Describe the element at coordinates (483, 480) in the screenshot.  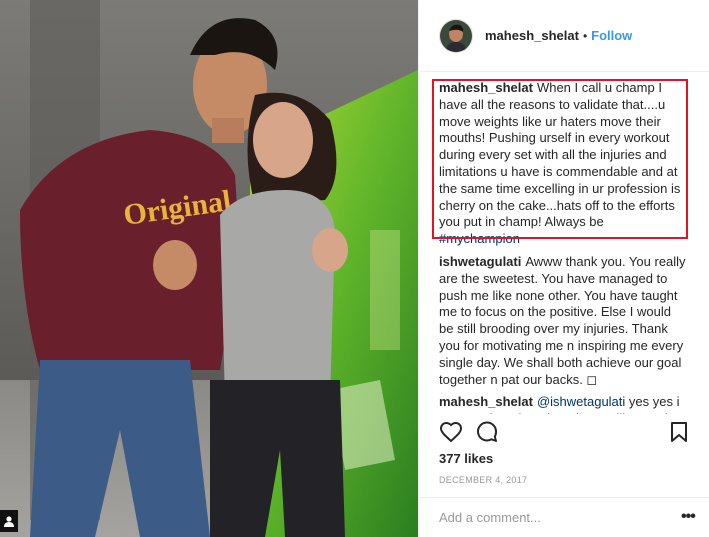
I see `post-date: DECEMBER 4, 2017` at that location.